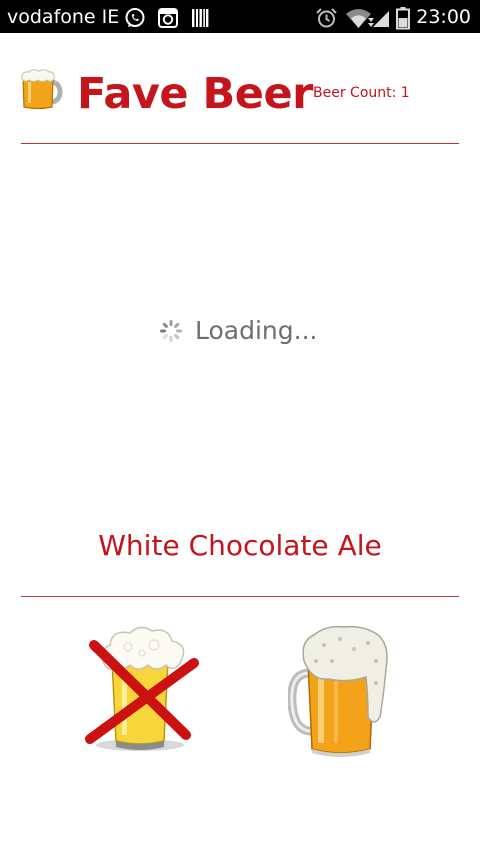 The width and height of the screenshot is (480, 854). What do you see at coordinates (443, 17) in the screenshot?
I see `status-time: 23:00` at bounding box center [443, 17].